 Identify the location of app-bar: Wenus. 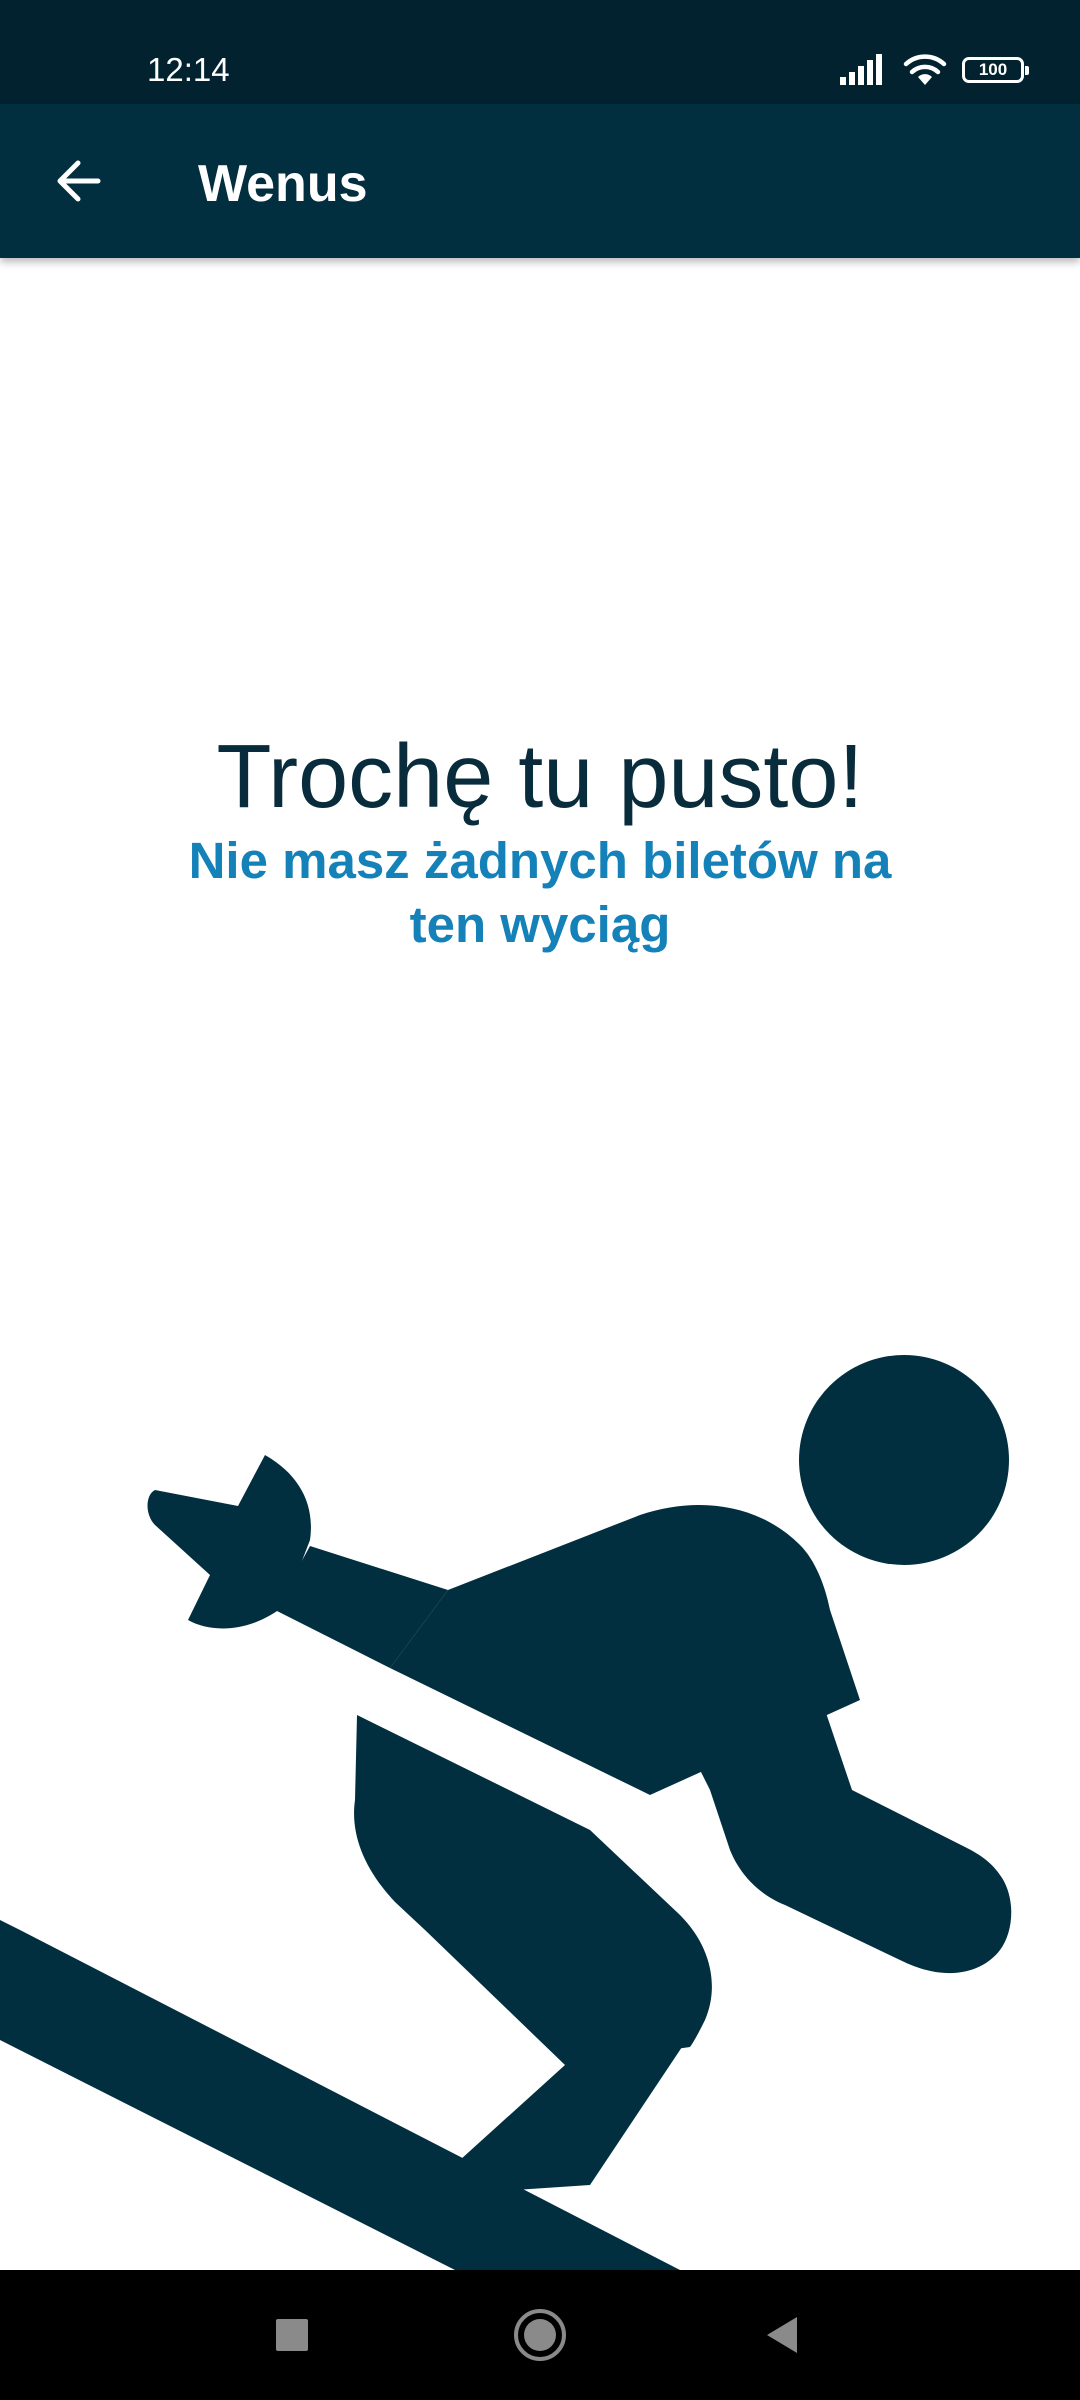
(540, 181).